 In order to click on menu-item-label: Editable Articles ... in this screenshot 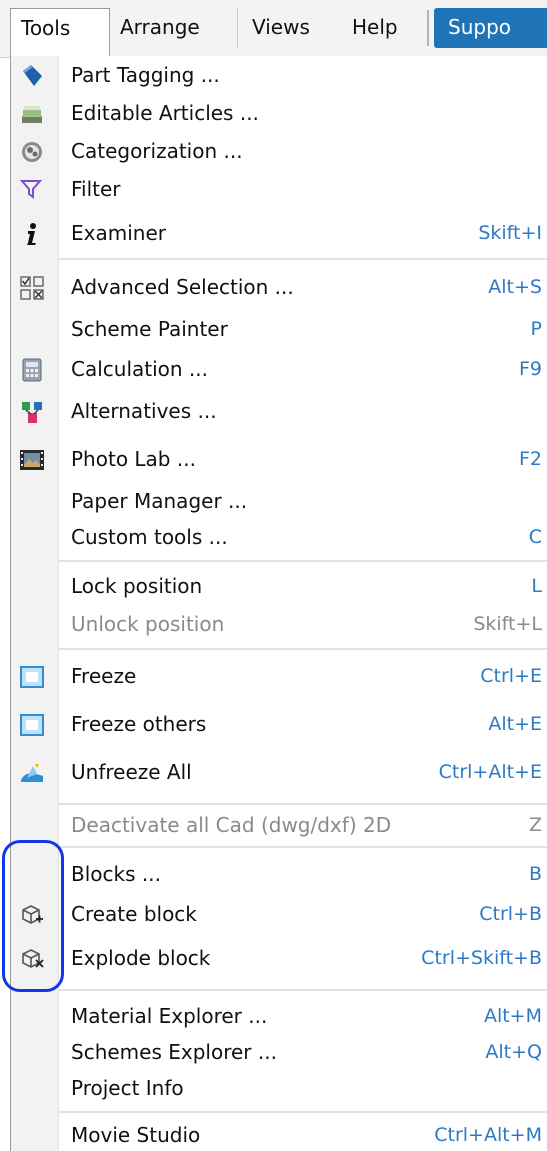, I will do `click(165, 113)`.